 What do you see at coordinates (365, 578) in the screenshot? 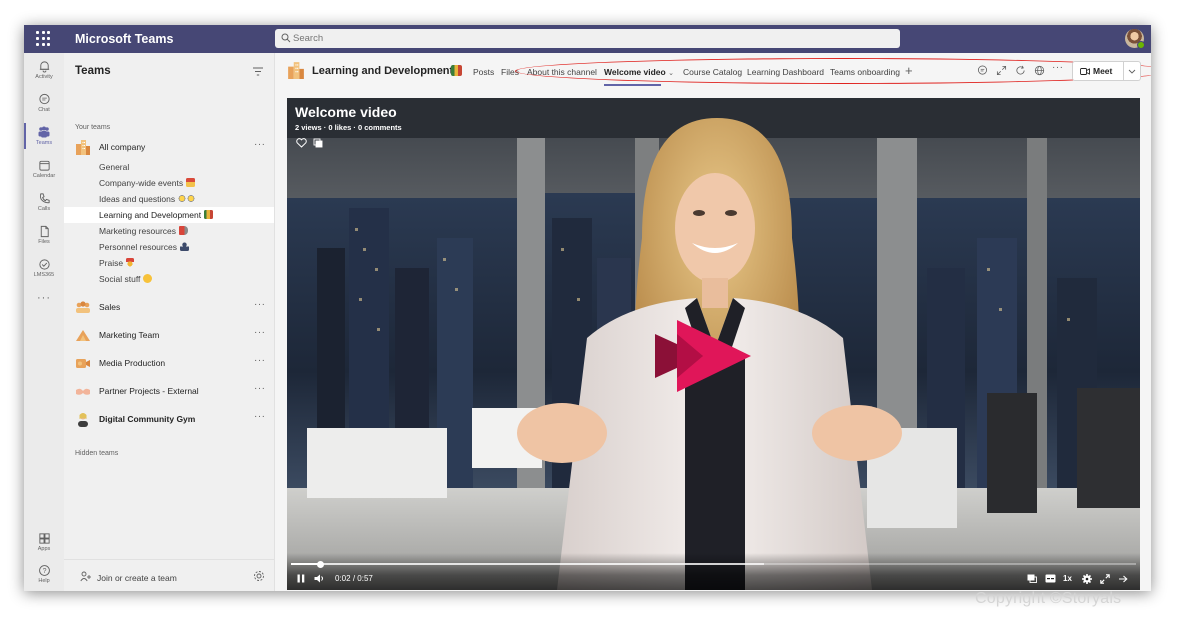
I see `duration: 0:57` at bounding box center [365, 578].